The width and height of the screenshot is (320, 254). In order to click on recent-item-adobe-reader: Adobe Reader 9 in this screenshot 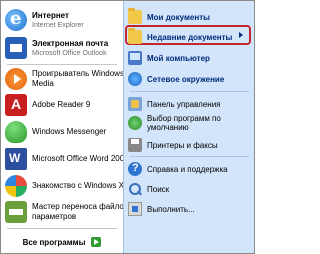, I will do `click(47, 105)`.